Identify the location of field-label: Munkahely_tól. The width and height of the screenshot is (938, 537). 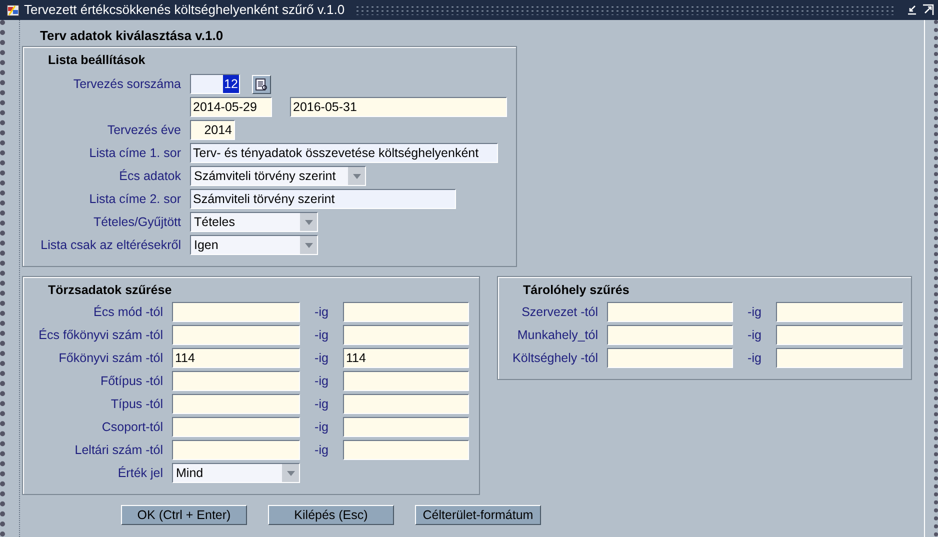
(557, 335).